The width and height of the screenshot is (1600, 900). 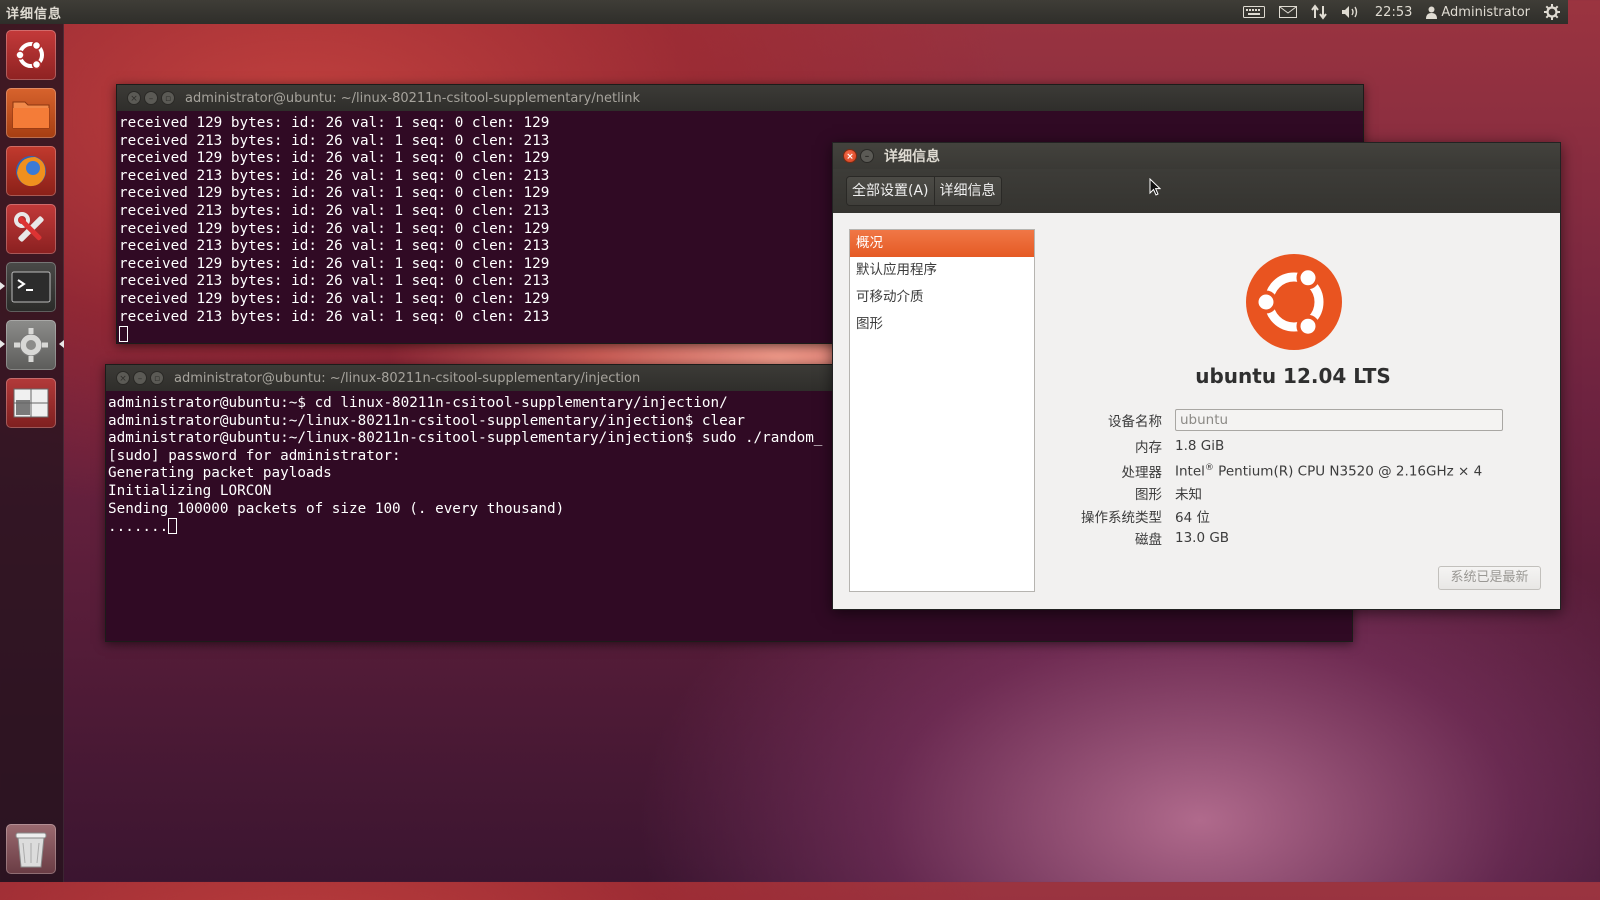 I want to click on terminal-launcher-button, so click(x=31, y=287).